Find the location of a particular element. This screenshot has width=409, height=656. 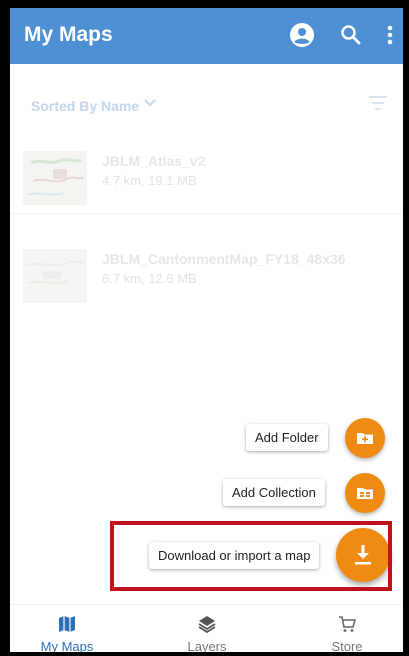

map-meta: 4.7 km, 19.1 MB is located at coordinates (149, 180).